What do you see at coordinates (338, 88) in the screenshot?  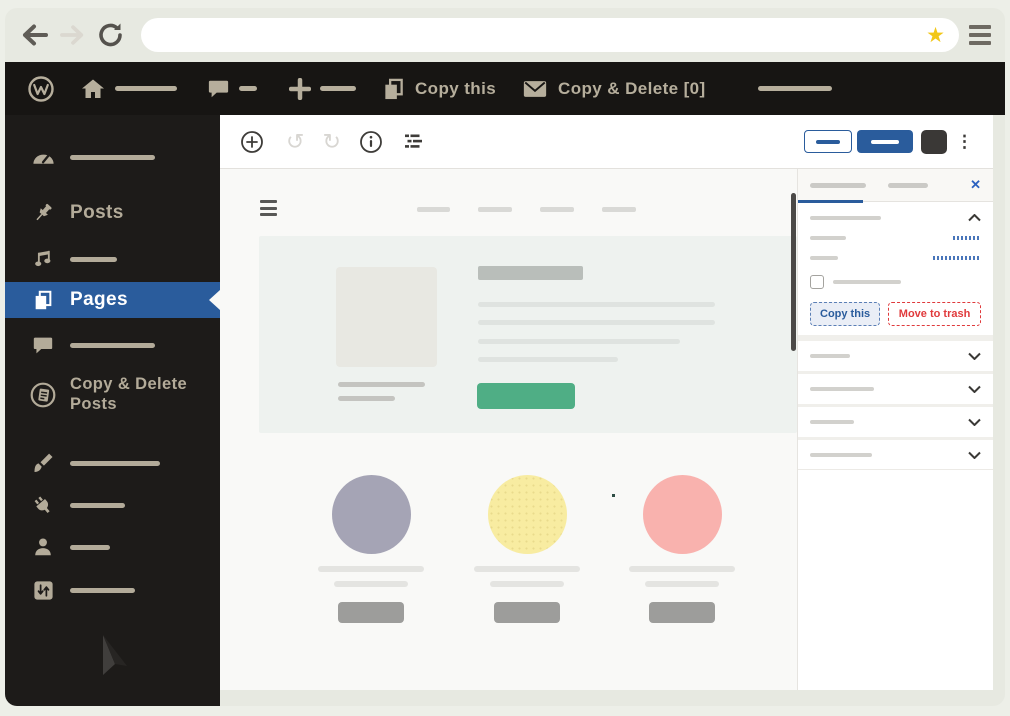 I see `new-label-placeholder` at bounding box center [338, 88].